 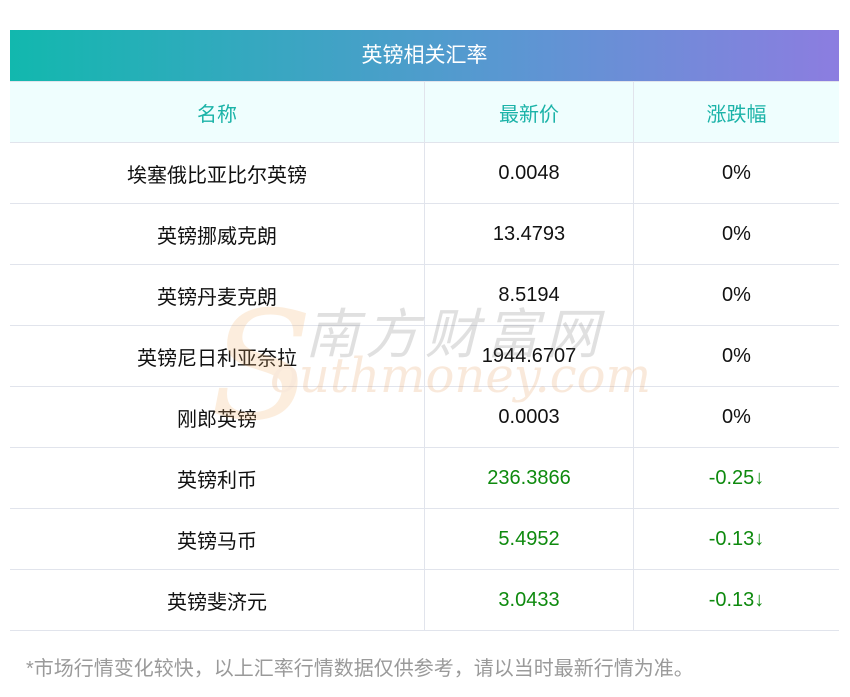 I want to click on table-row: 英镑马币 5.4952 -0.13↓, so click(x=424, y=539).